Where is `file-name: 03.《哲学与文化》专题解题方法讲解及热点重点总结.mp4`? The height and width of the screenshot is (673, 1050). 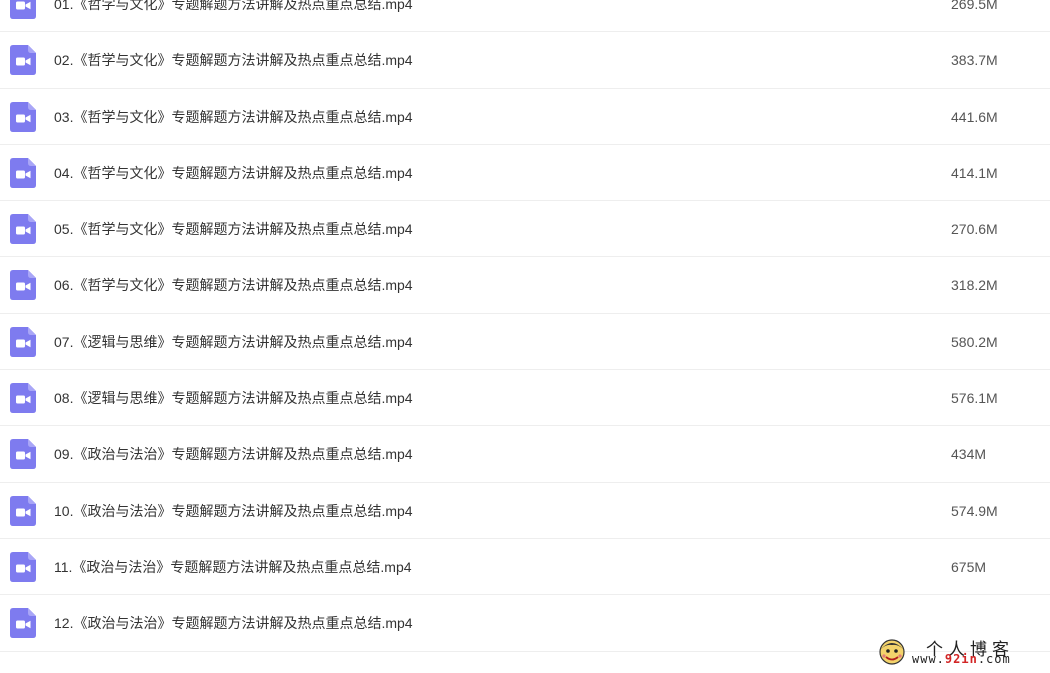 file-name: 03.《哲学与文化》专题解题方法讲解及热点重点总结.mp4 is located at coordinates (233, 117).